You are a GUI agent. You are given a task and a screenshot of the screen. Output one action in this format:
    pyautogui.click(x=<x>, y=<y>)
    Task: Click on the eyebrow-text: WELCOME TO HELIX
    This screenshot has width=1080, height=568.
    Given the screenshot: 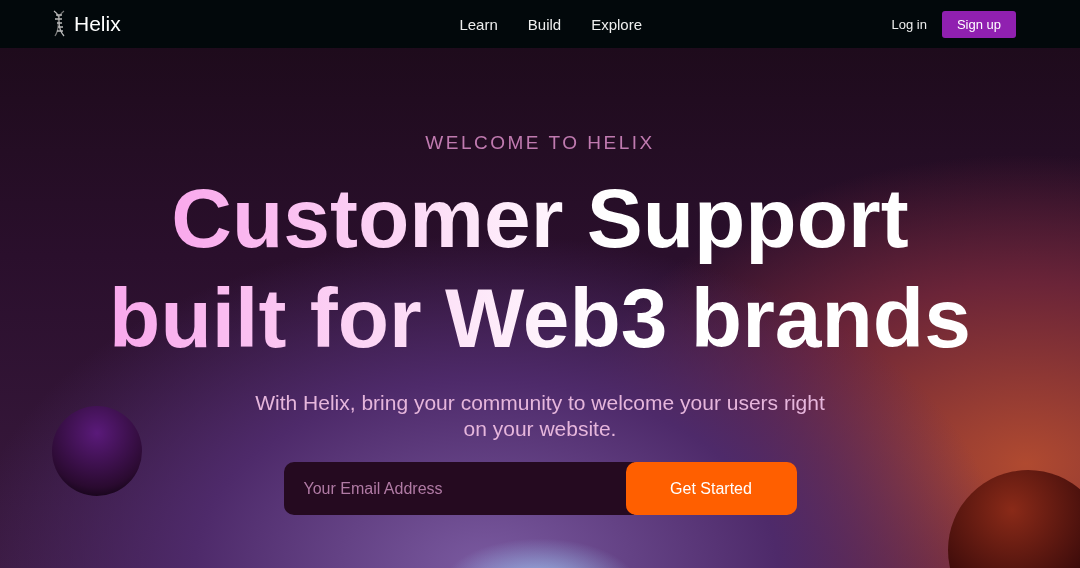 What is the action you would take?
    pyautogui.click(x=540, y=143)
    